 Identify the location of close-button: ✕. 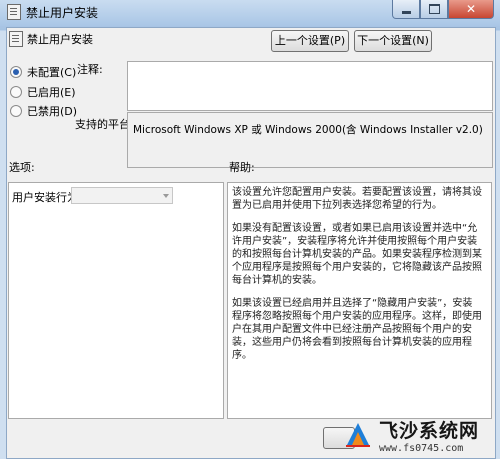
(471, 9).